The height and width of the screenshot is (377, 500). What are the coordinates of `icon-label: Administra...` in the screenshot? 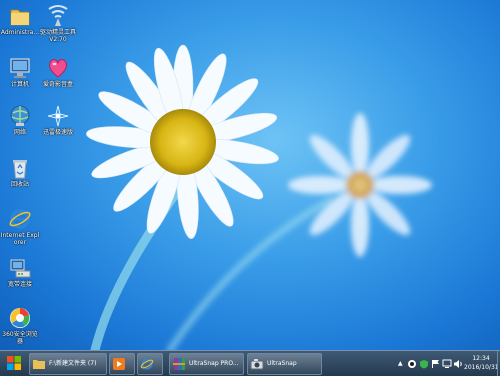 It's located at (20, 32).